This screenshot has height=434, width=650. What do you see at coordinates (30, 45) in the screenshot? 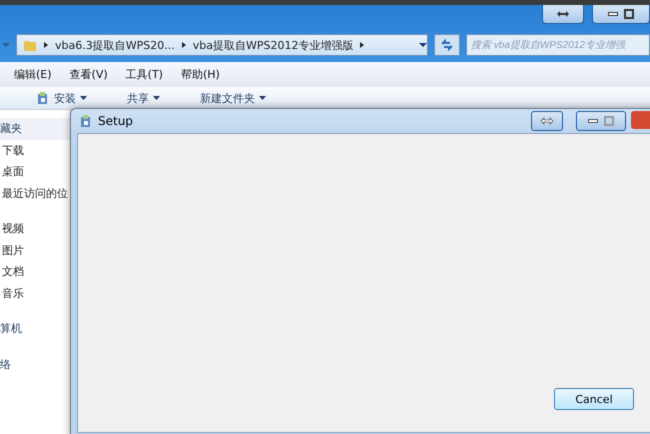
I see `folder-icon` at bounding box center [30, 45].